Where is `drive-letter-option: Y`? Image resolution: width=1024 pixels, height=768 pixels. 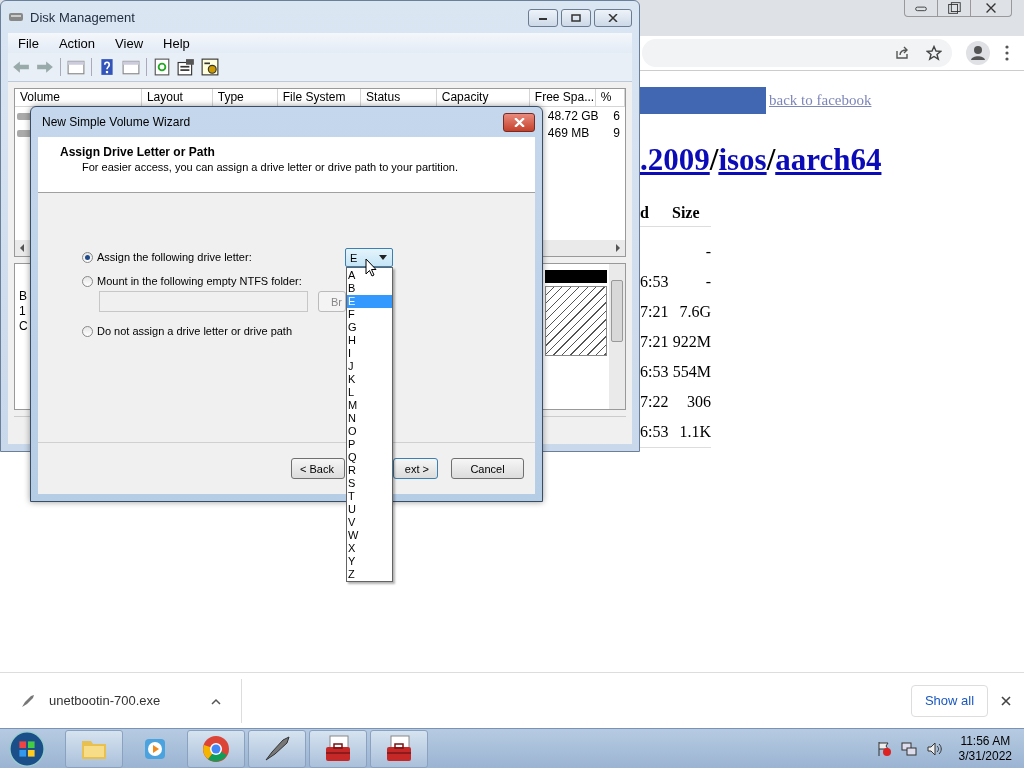 drive-letter-option: Y is located at coordinates (369, 561).